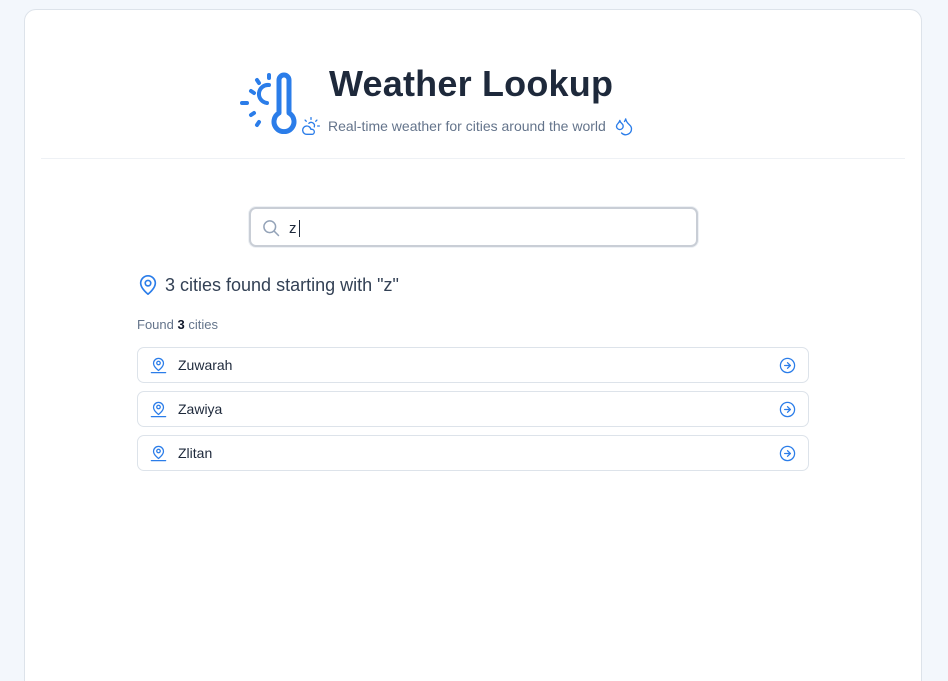 This screenshot has width=948, height=681. I want to click on city-item-zuwarah: Zuwarah, so click(473, 365).